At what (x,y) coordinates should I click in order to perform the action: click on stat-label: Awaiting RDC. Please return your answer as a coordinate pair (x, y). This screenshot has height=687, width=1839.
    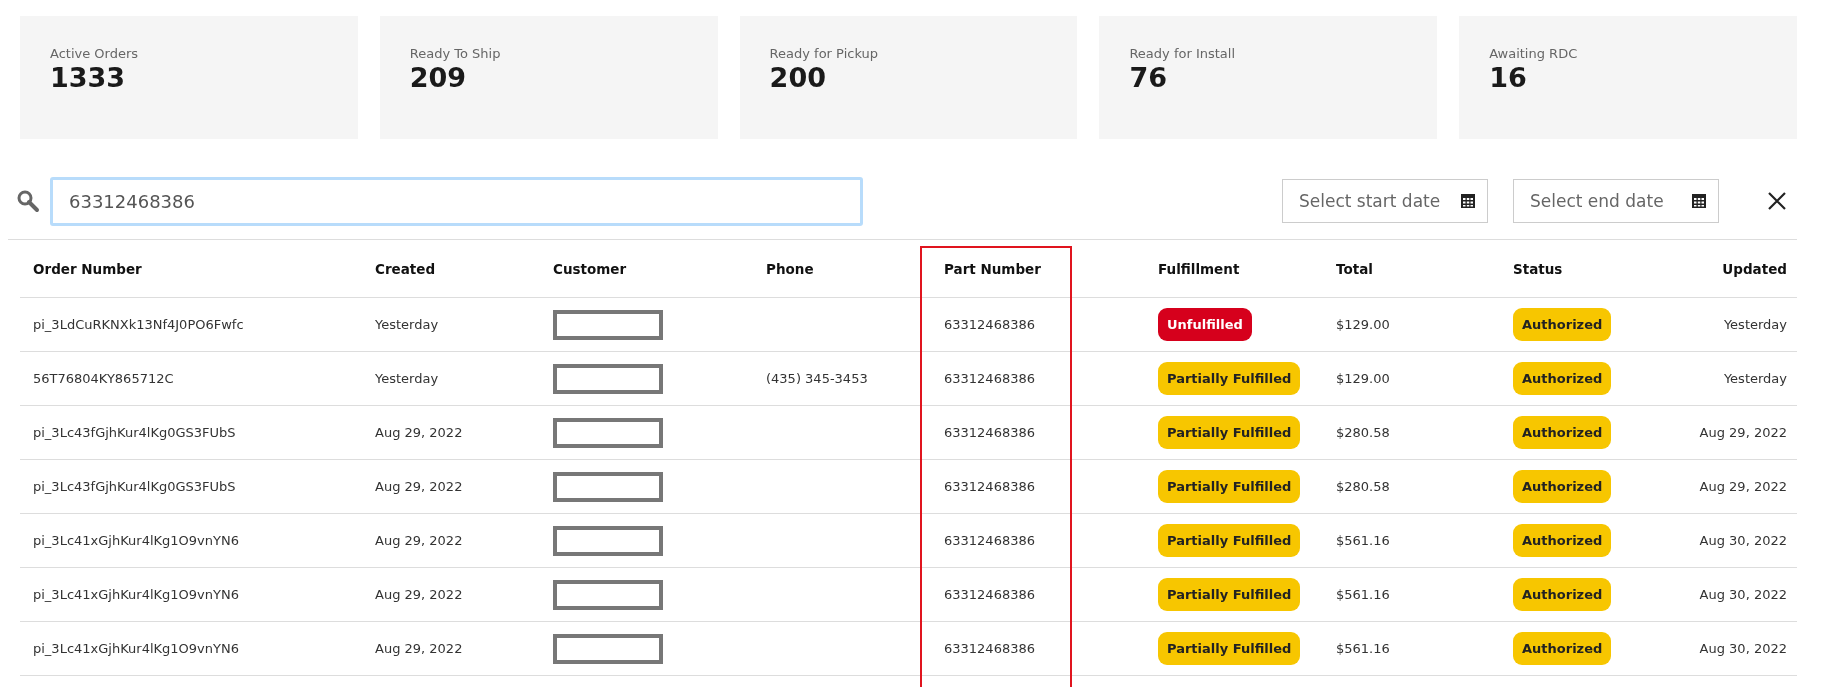
    Looking at the image, I should click on (1534, 53).